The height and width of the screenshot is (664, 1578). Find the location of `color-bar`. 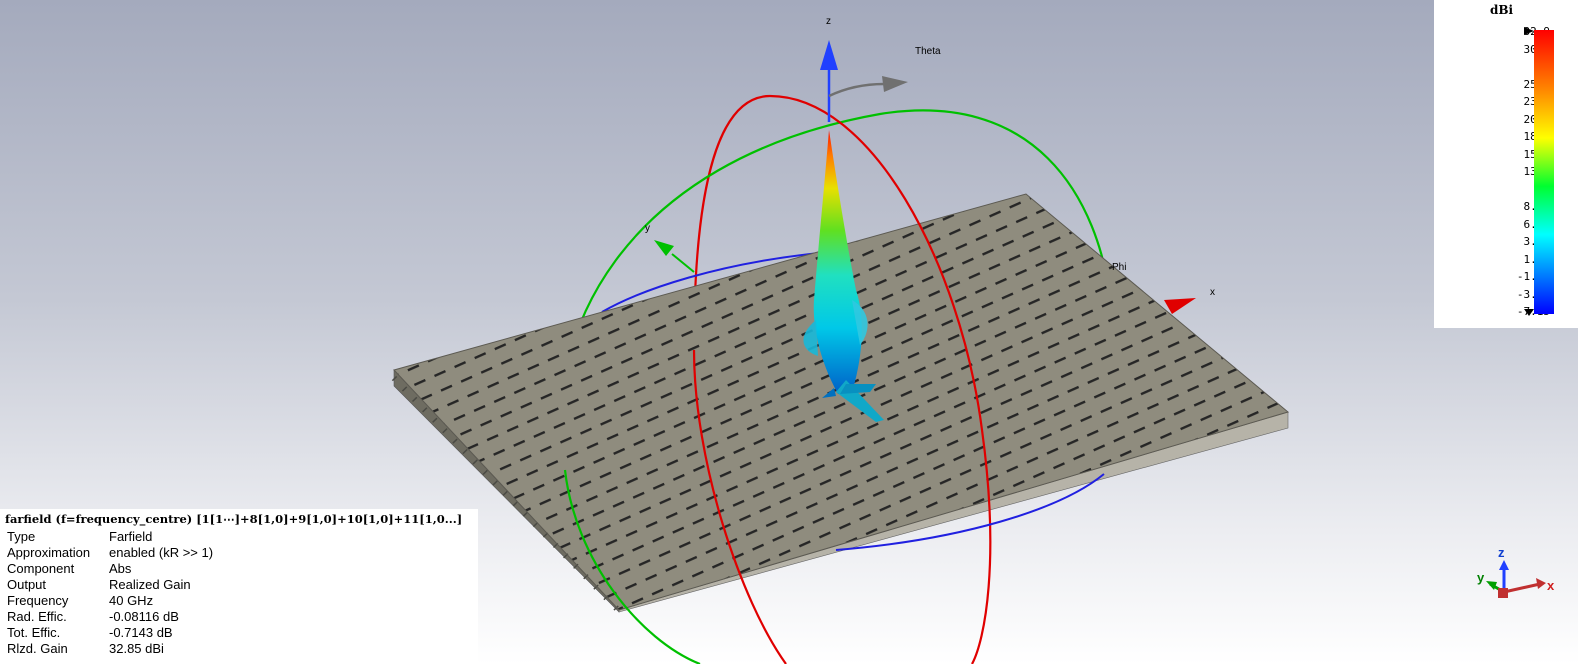

color-bar is located at coordinates (1544, 172).